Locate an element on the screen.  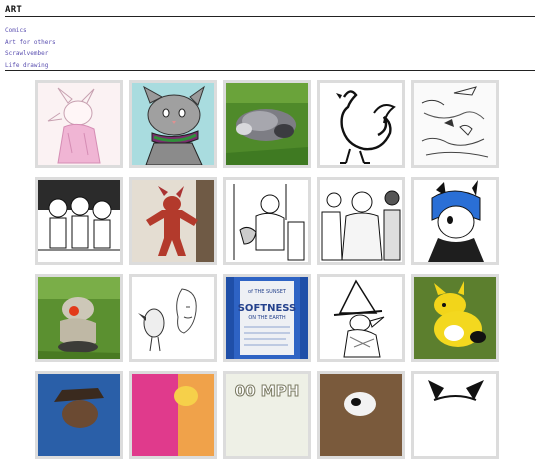
blue-bottle-softness-photo: of THE SUNSET SOFTNESS ON THE EARTH is located at coordinates (267, 318).